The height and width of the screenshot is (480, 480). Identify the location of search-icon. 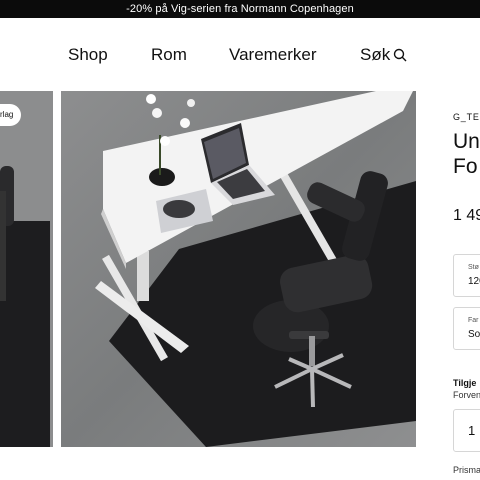
(400, 55).